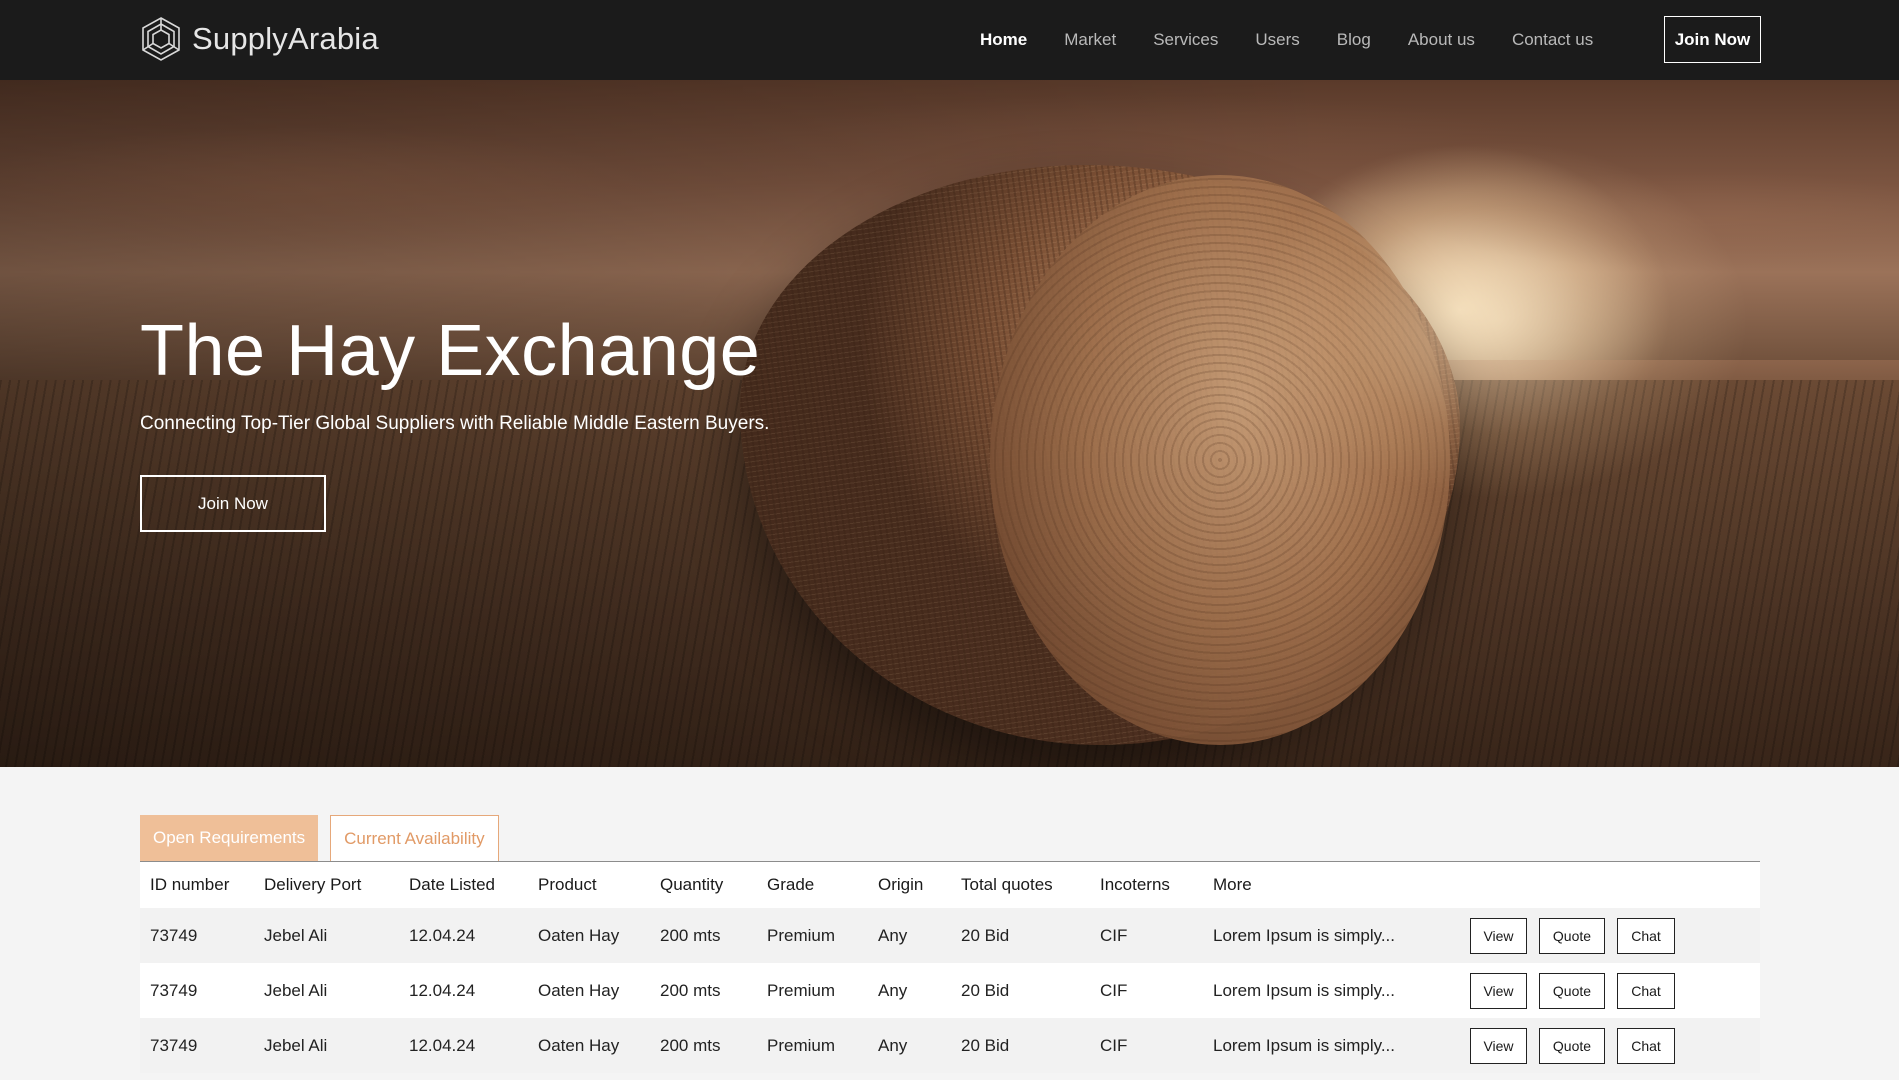 This screenshot has width=1899, height=1080. Describe the element at coordinates (1003, 40) in the screenshot. I see `nav-home: Home` at that location.